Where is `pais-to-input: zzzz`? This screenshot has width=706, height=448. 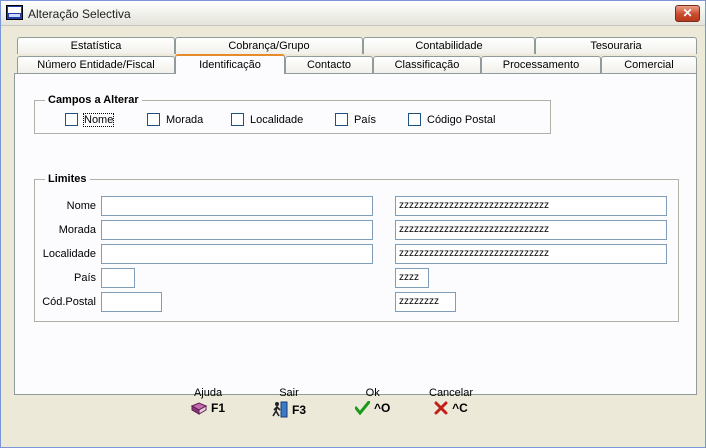 pais-to-input: zzzz is located at coordinates (412, 278).